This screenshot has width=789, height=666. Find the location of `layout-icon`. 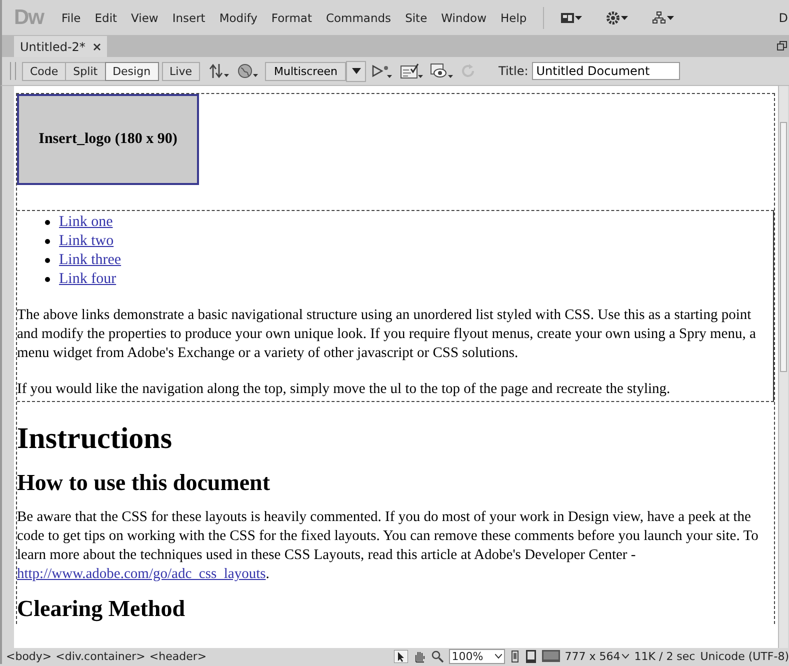

layout-icon is located at coordinates (572, 17).